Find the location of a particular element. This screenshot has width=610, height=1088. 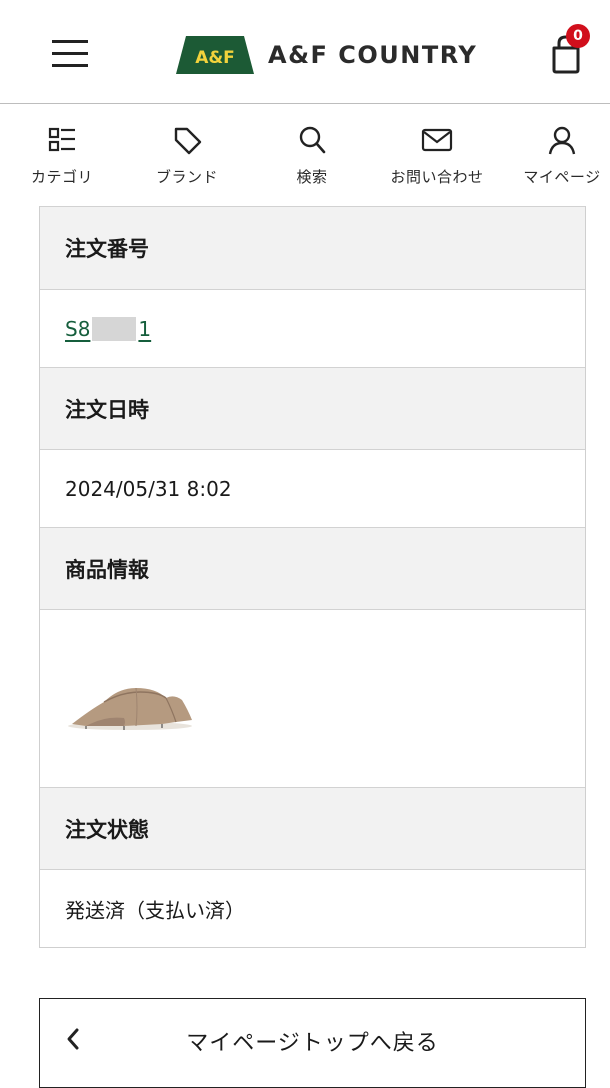

logo-text: A&F COUNTRY is located at coordinates (373, 55).